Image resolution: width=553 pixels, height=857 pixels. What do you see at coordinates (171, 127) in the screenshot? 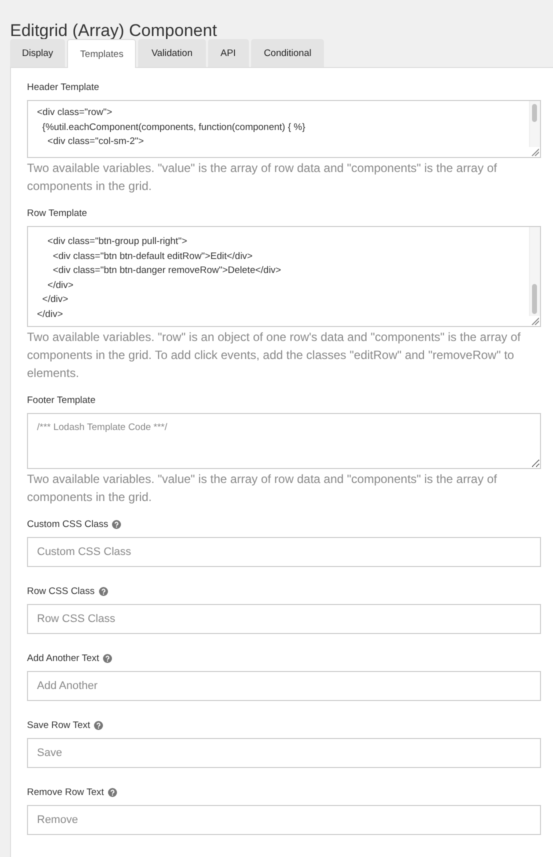
I see `code-text: <div class="row"> {%util.eachComponent(components, function(component) { %} <div class="col-sm-2">` at bounding box center [171, 127].